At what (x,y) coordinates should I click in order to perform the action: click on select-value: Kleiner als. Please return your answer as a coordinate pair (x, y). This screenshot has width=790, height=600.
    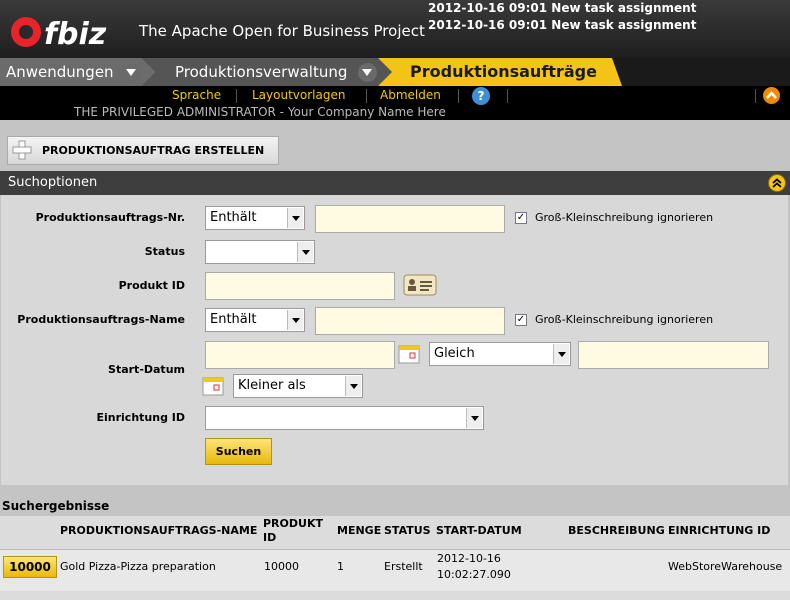
    Looking at the image, I should click on (272, 385).